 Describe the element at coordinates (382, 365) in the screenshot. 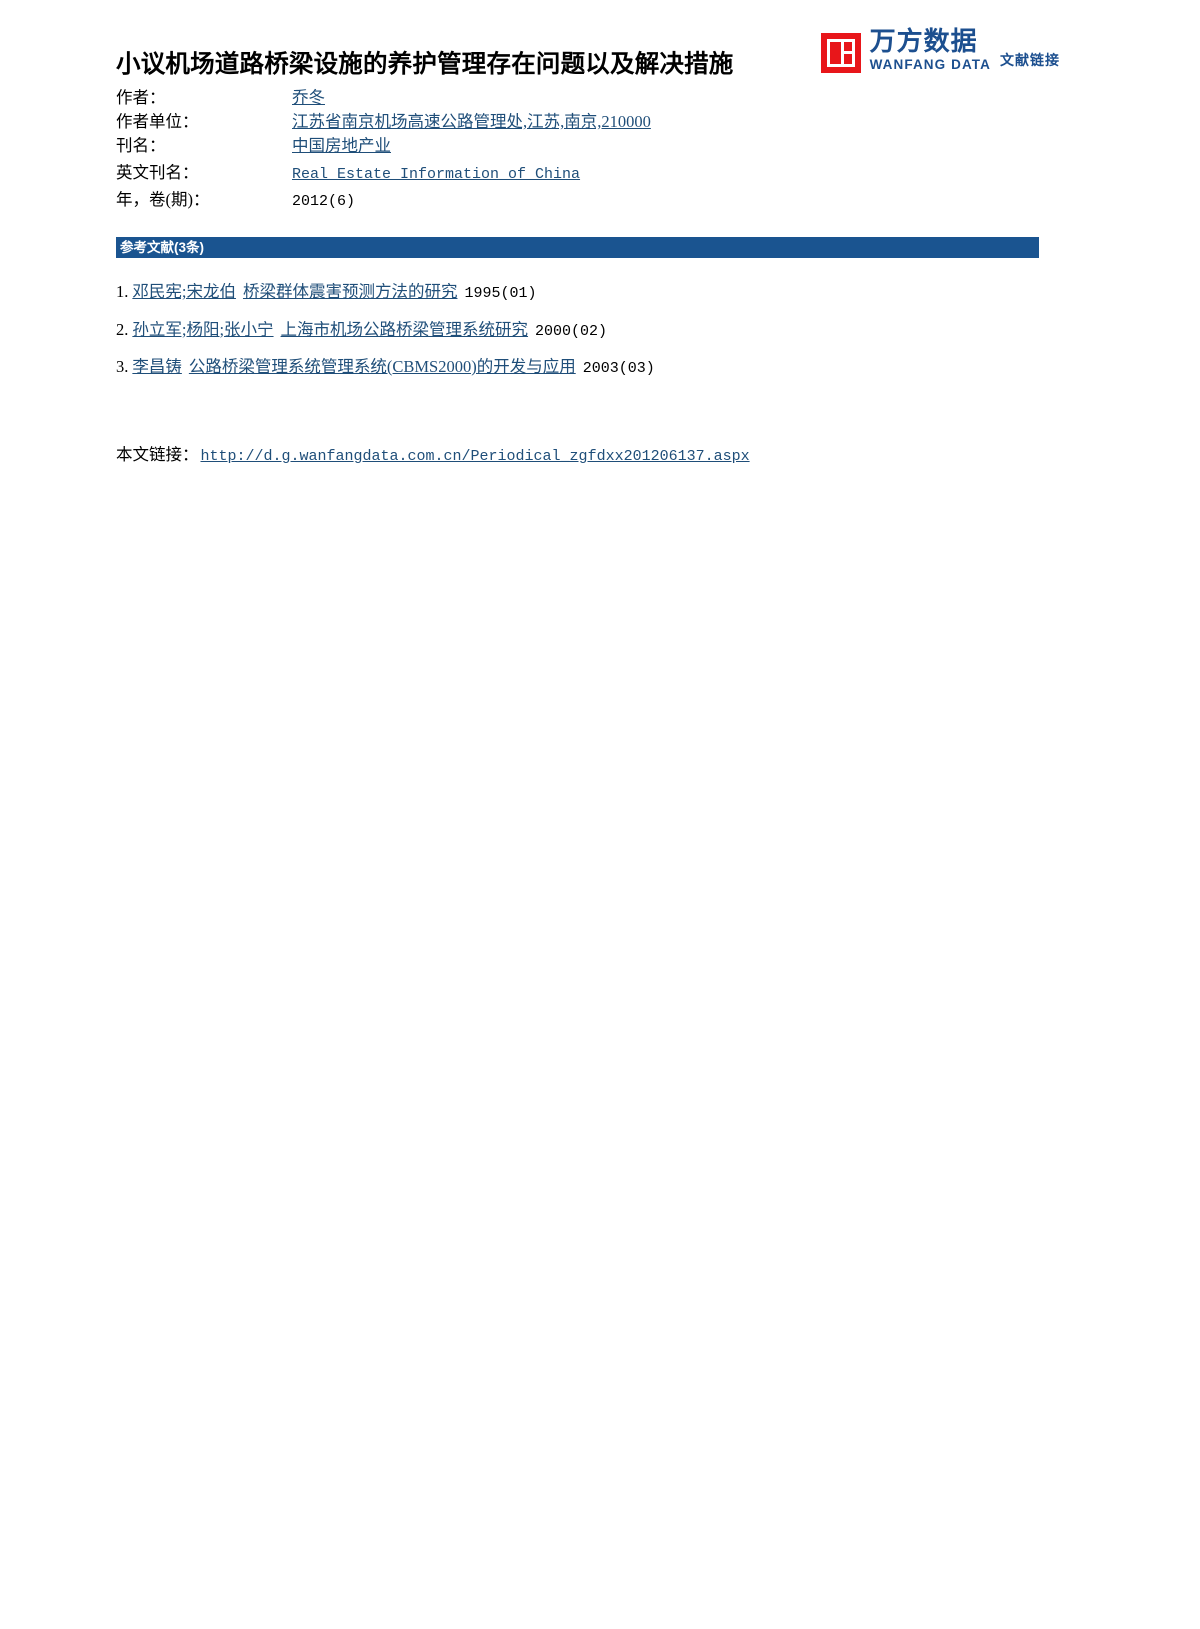

I see `reference-title: 公路桥梁管理系统管理系统(CBMS2000)的开发与应用` at that location.